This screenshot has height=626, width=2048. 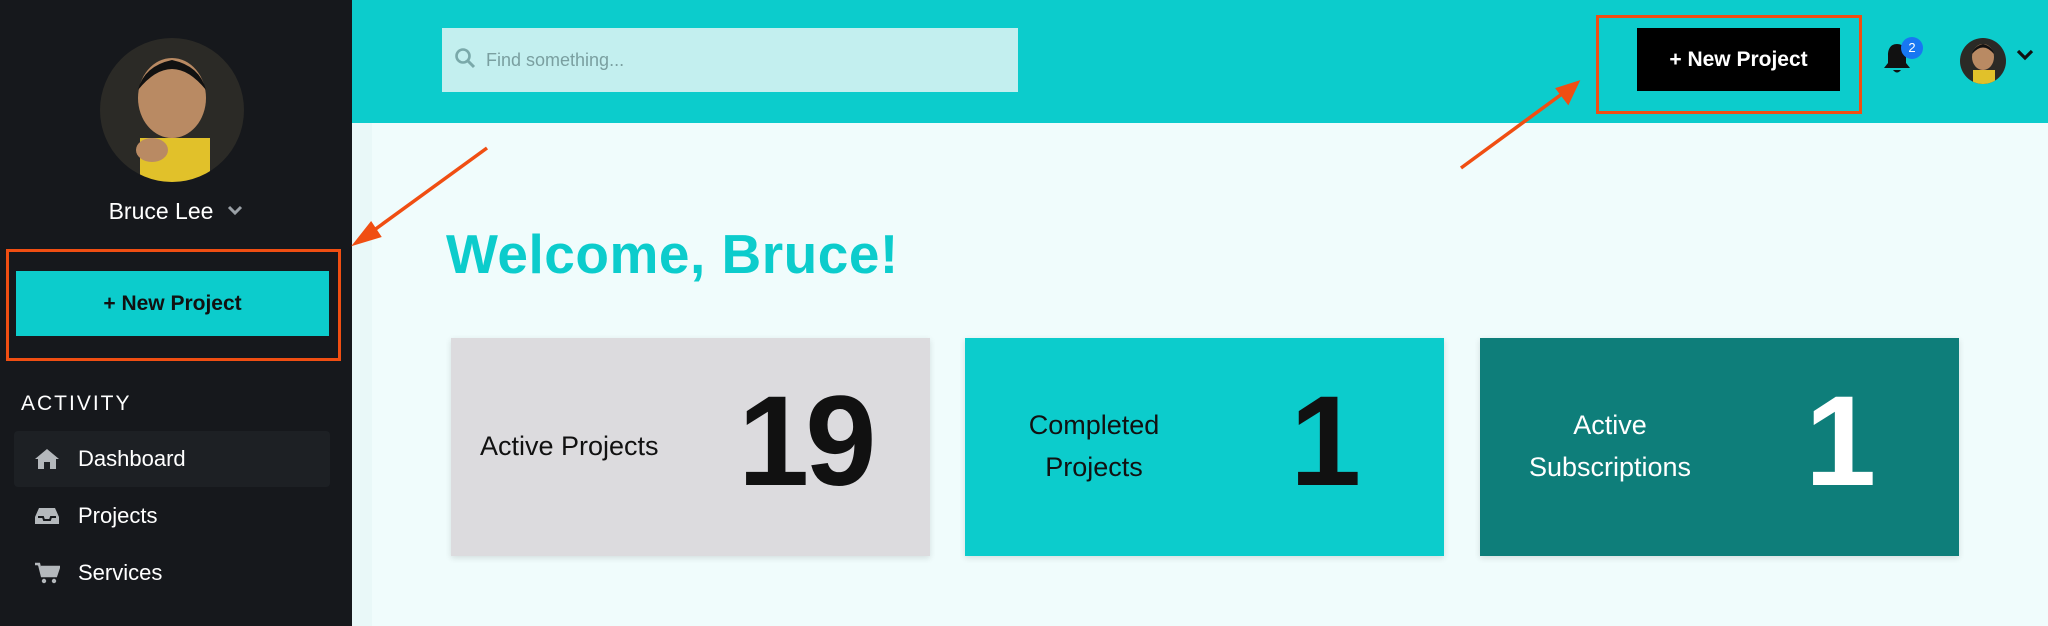 What do you see at coordinates (118, 515) in the screenshot?
I see `sidebar-item-label: Projects` at bounding box center [118, 515].